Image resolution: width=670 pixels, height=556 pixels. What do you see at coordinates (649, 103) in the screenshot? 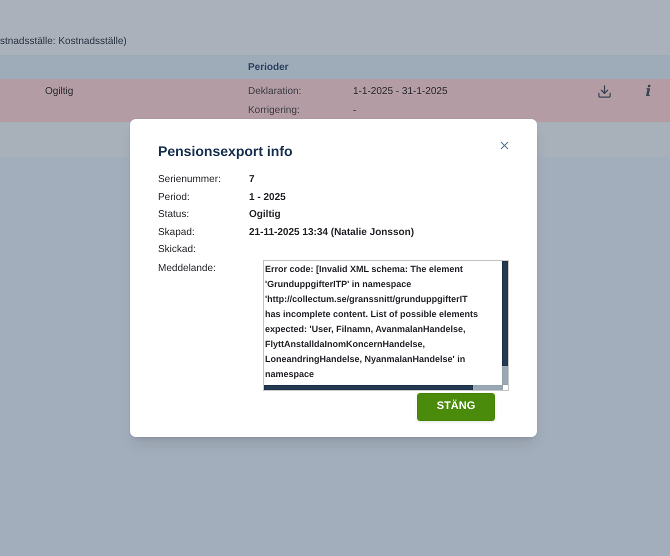
I see `info-icon: i` at bounding box center [649, 103].